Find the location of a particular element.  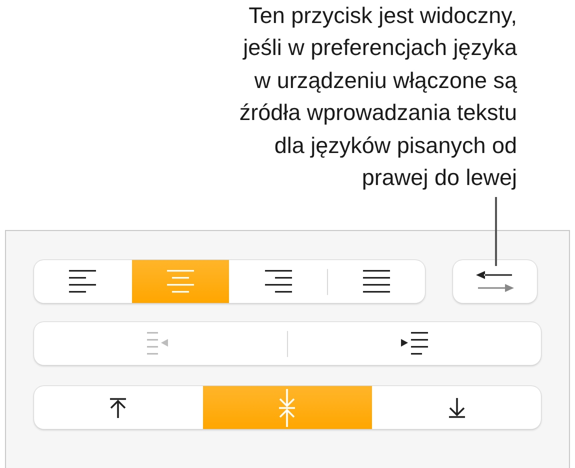

leader-line is located at coordinates (496, 231).